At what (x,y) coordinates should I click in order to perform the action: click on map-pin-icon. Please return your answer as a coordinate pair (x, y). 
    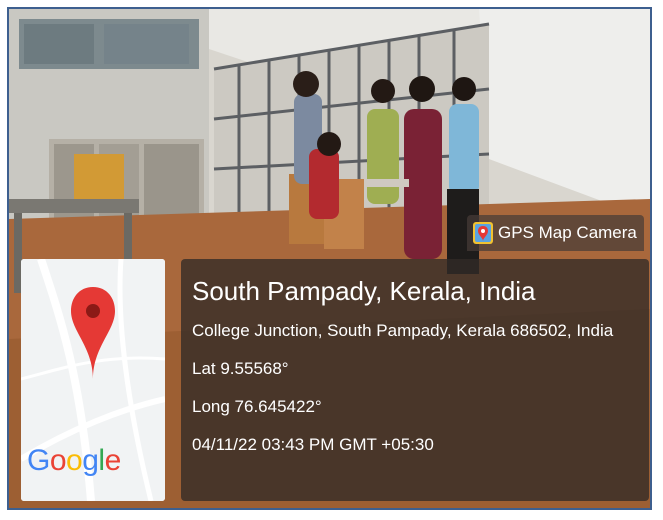
    Looking at the image, I should click on (93, 333).